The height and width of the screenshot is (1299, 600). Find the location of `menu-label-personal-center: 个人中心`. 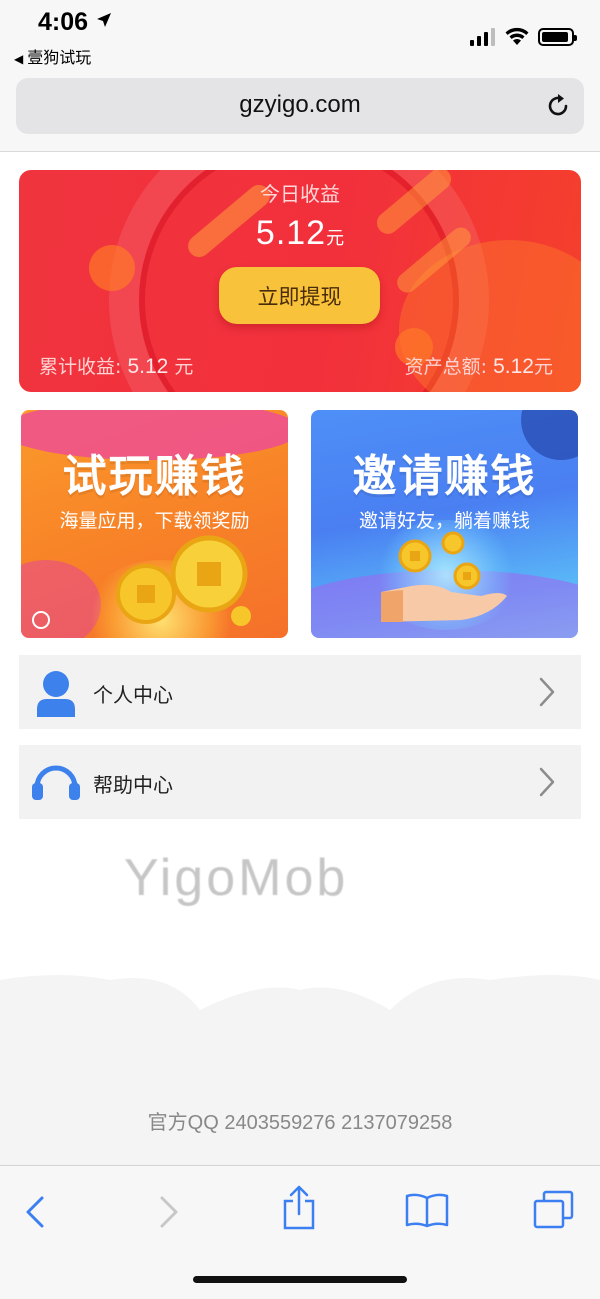

menu-label-personal-center: 个人中心 is located at coordinates (133, 695).